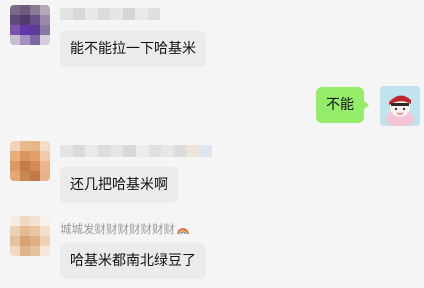  I want to click on message-bubble: 还几把哈基米啊, so click(119, 185).